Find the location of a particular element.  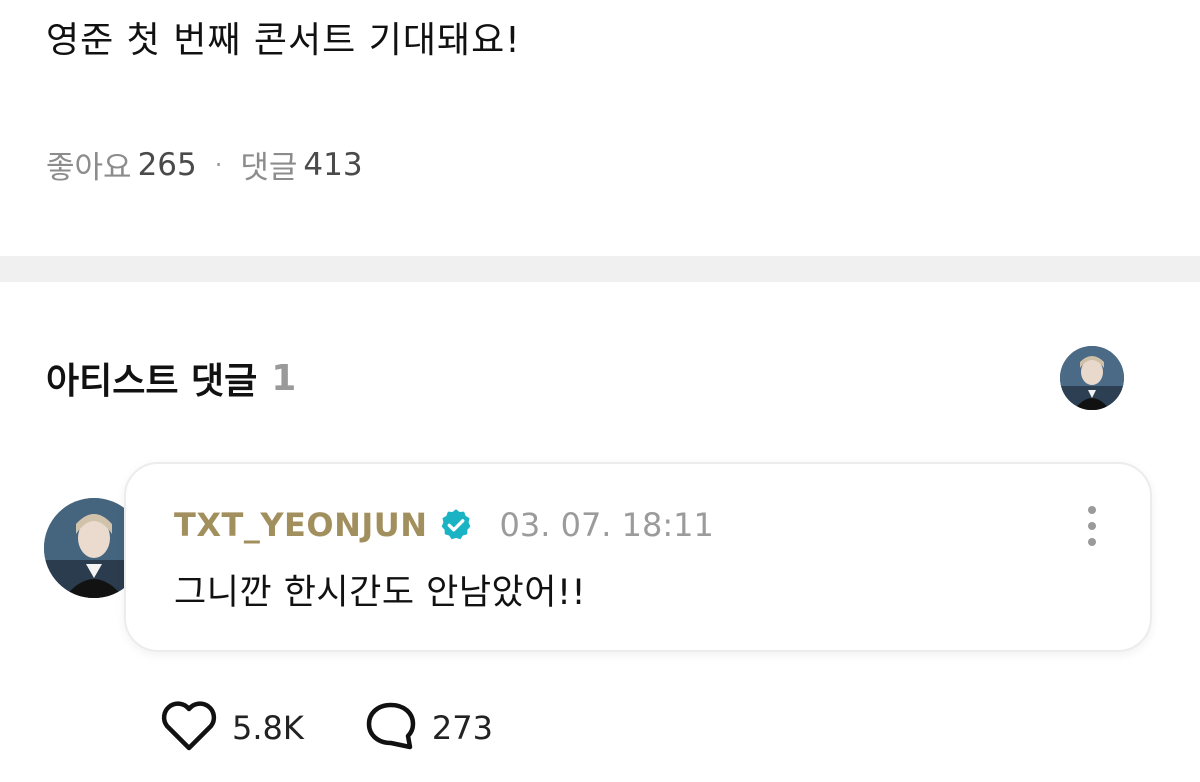

comment-timestamp: 03. 07. 18:11 is located at coordinates (606, 525).